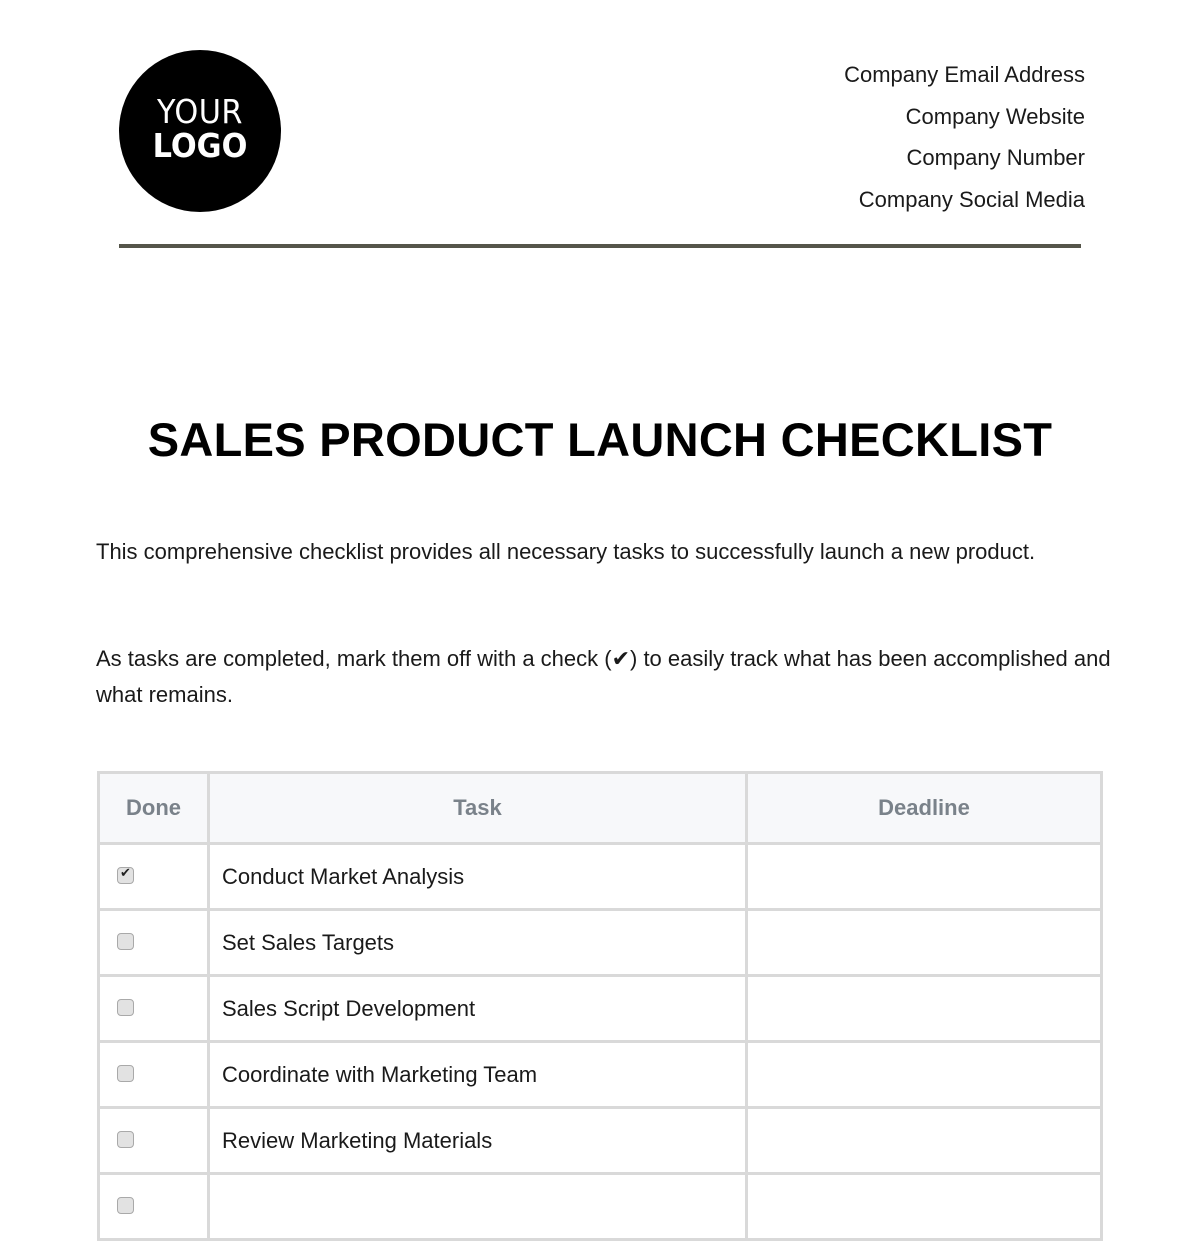 The image size is (1200, 1241). I want to click on table-row: Review Marketing Materials, so click(600, 1140).